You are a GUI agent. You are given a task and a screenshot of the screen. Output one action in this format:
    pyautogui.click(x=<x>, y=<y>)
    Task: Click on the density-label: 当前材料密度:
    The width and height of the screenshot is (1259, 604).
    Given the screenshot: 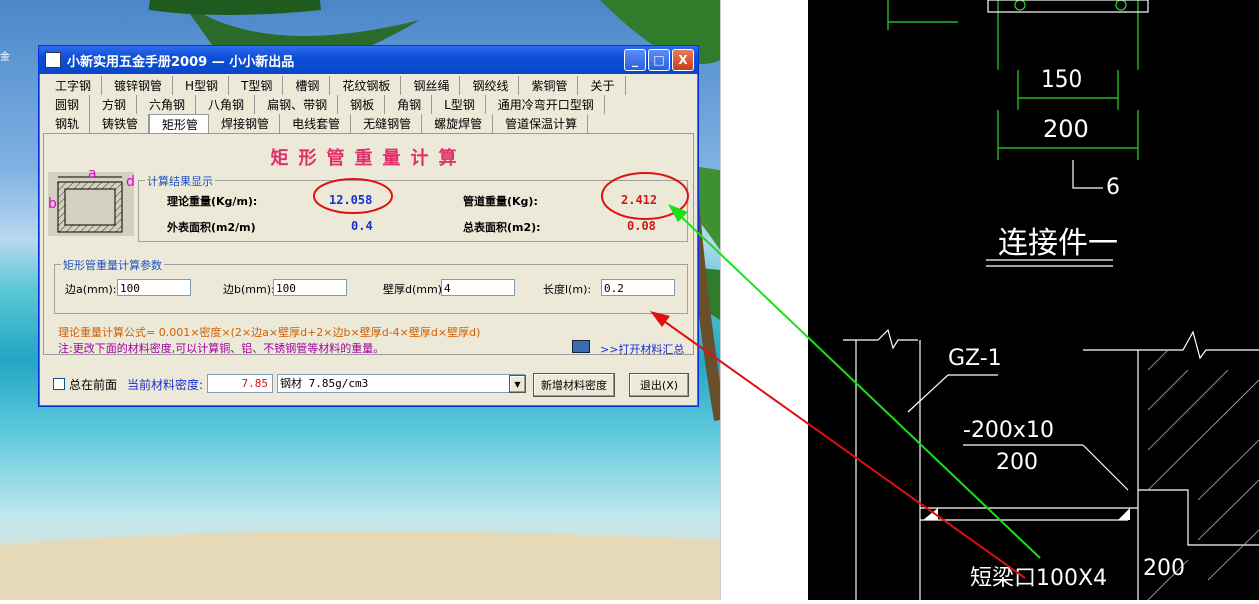 What is the action you would take?
    pyautogui.click(x=165, y=385)
    